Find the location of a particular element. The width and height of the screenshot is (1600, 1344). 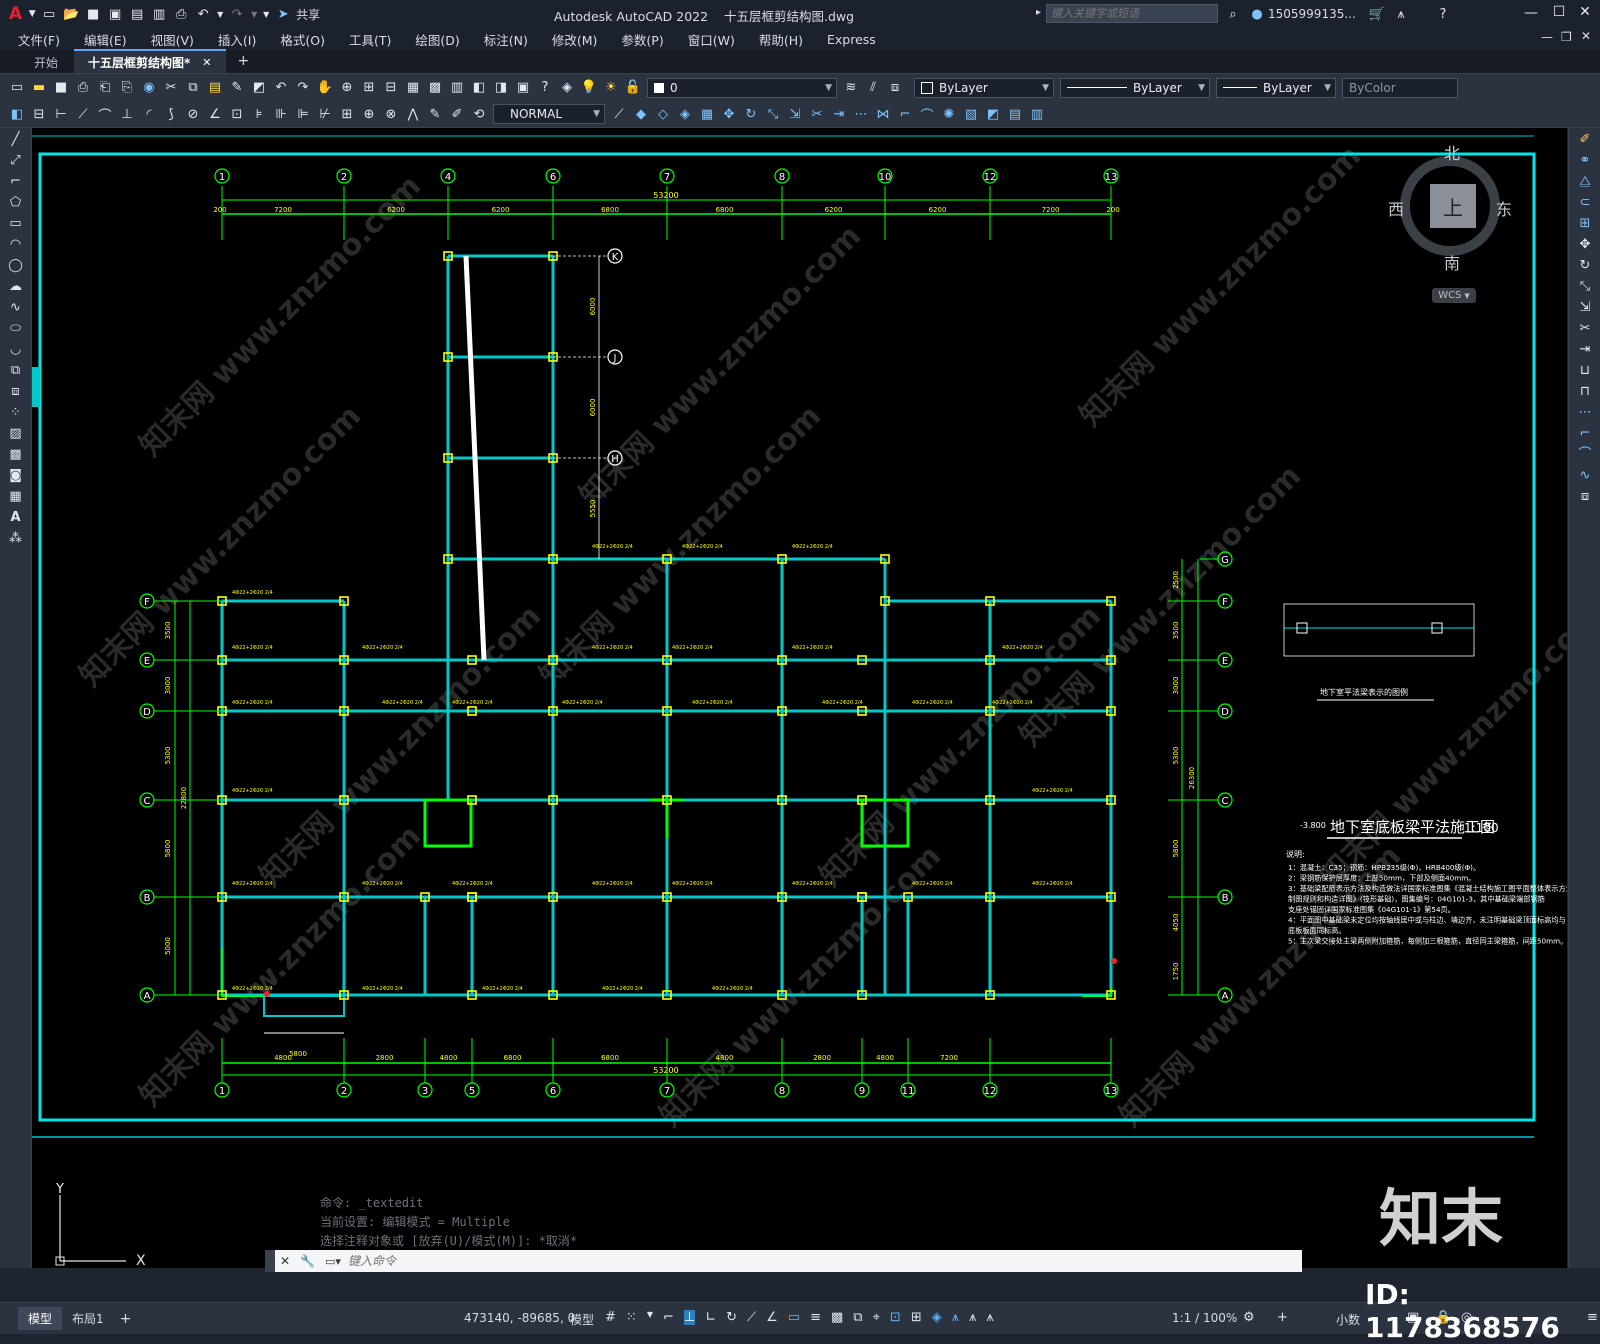

array-icon: ⊞ is located at coordinates (1585, 224).